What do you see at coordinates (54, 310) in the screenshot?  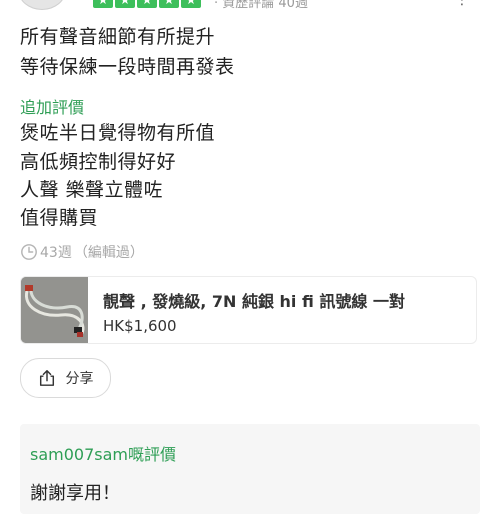 I see `product-thumbnail` at bounding box center [54, 310].